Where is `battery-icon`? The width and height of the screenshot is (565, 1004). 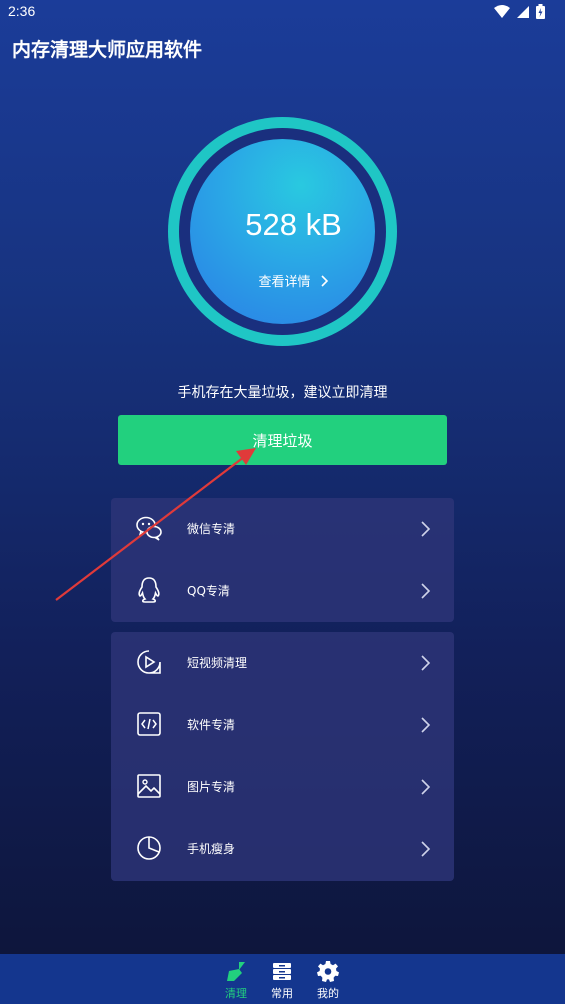
battery-icon is located at coordinates (540, 11).